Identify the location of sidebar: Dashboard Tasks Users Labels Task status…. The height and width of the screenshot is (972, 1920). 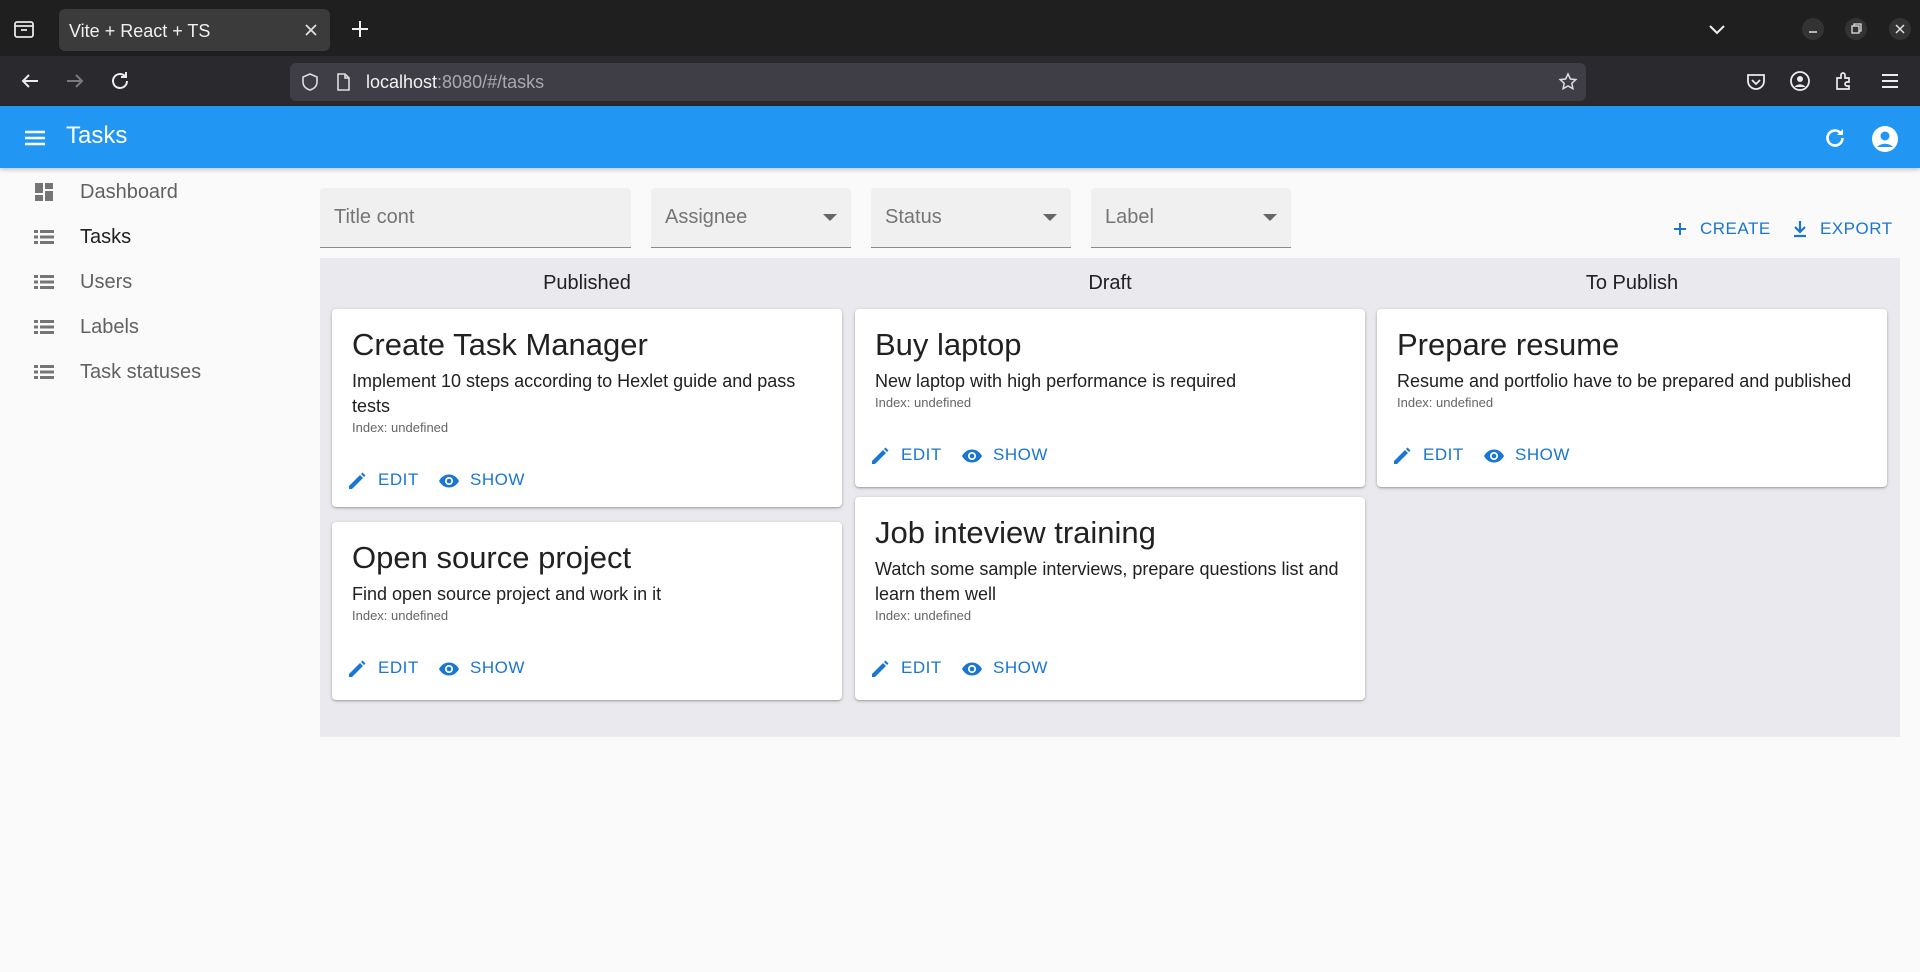
(160, 571).